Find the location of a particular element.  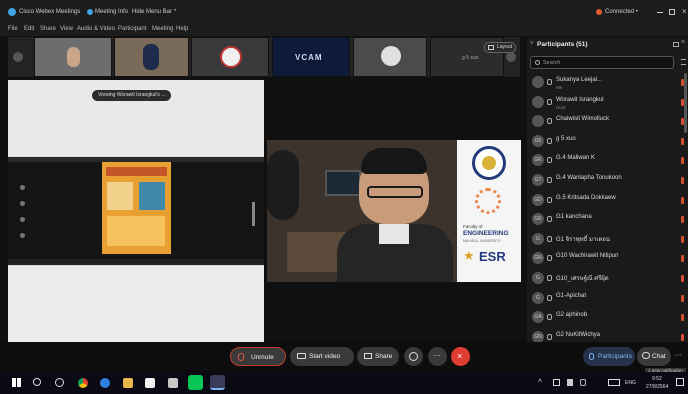

panel-scrollbar is located at coordinates (685, 103).